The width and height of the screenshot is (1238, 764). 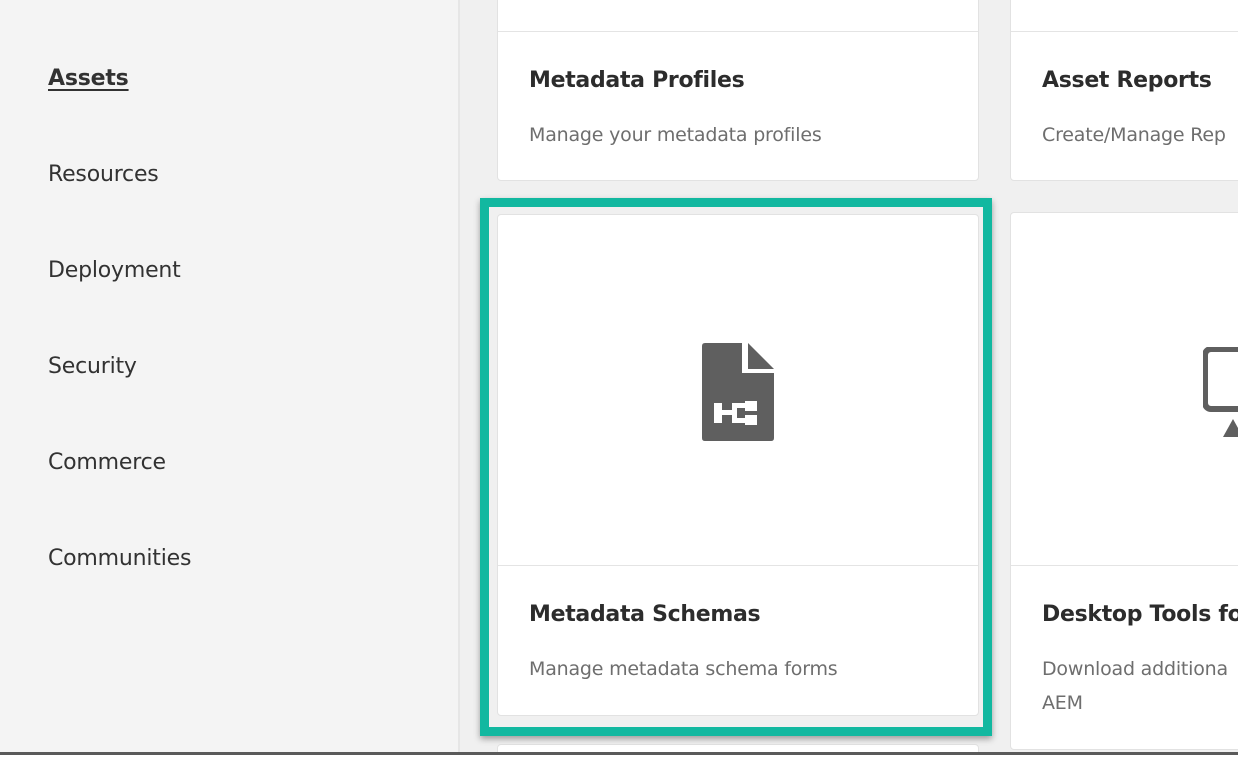 What do you see at coordinates (739, 392) in the screenshot?
I see `schema-document-icon` at bounding box center [739, 392].